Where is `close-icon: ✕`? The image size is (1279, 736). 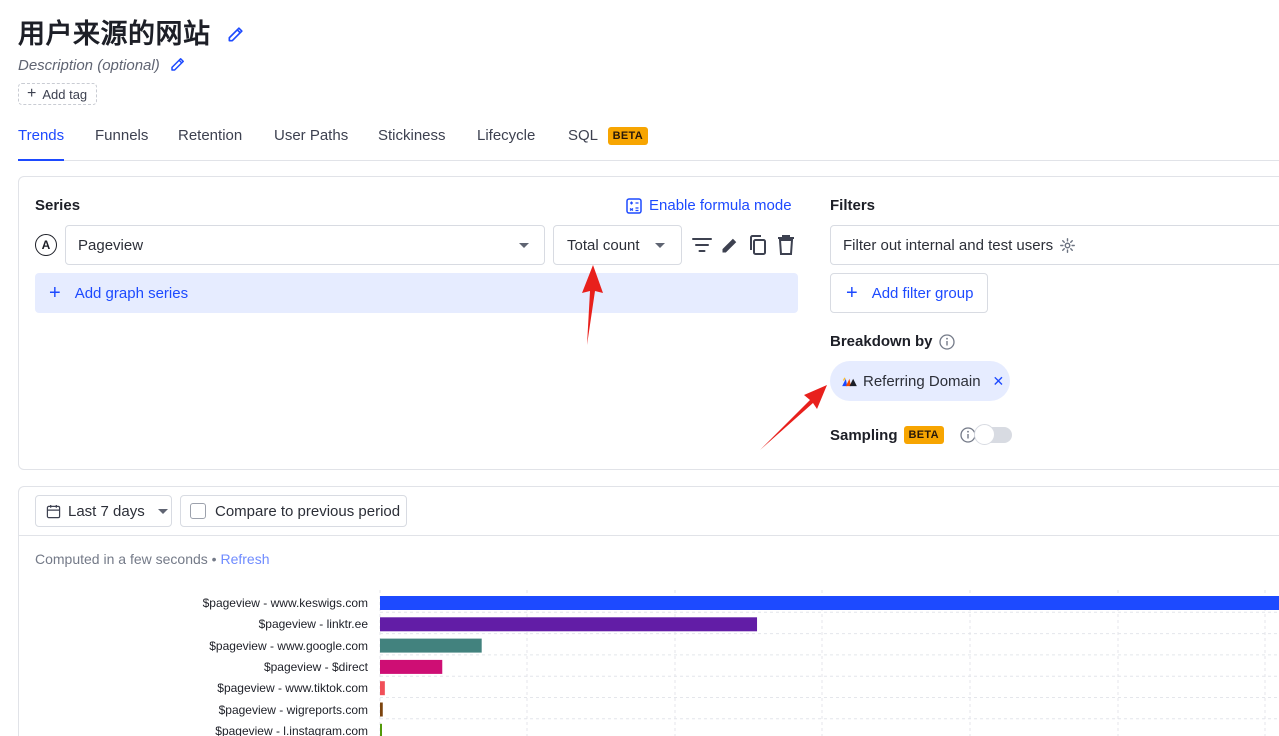
close-icon: ✕ is located at coordinates (999, 381).